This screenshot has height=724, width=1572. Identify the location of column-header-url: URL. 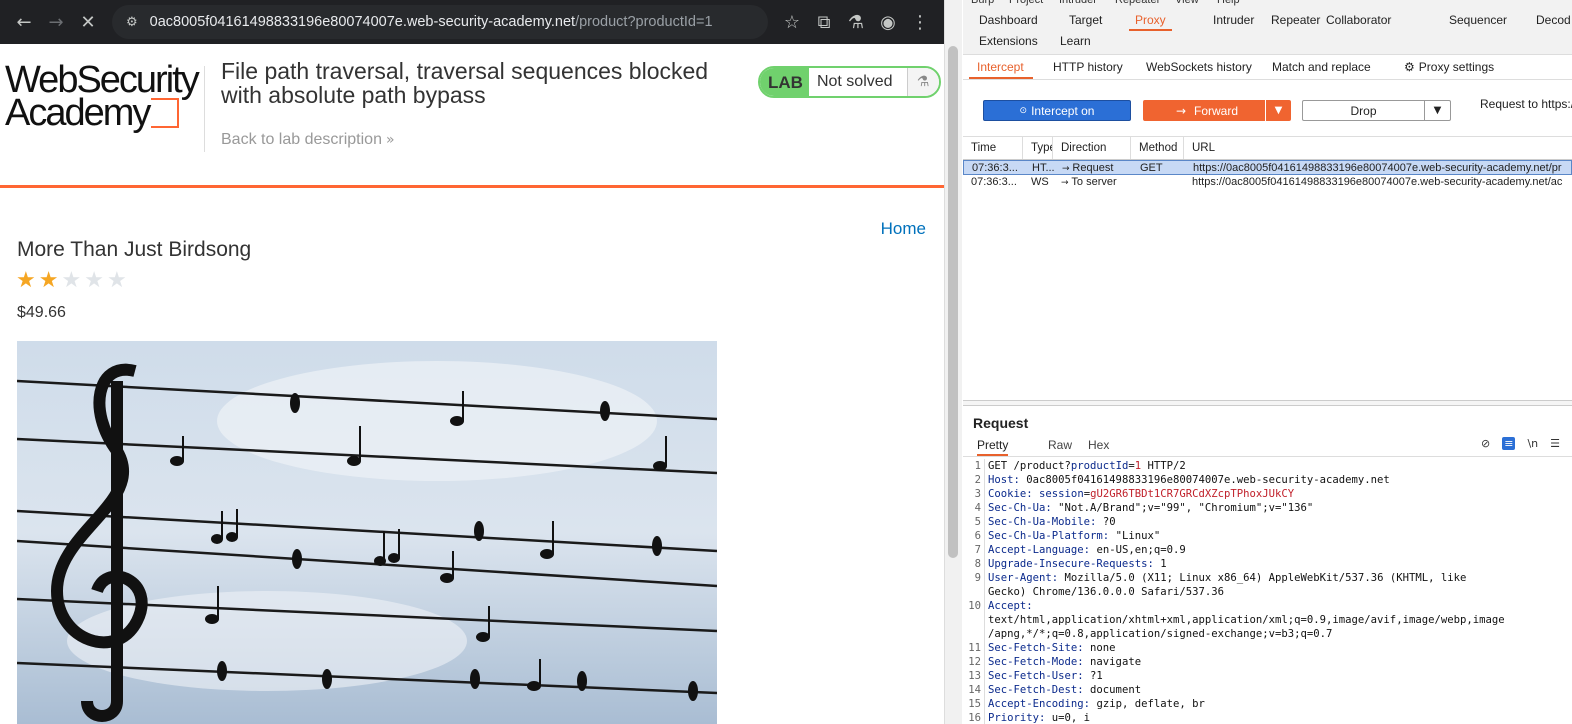
(1378, 148).